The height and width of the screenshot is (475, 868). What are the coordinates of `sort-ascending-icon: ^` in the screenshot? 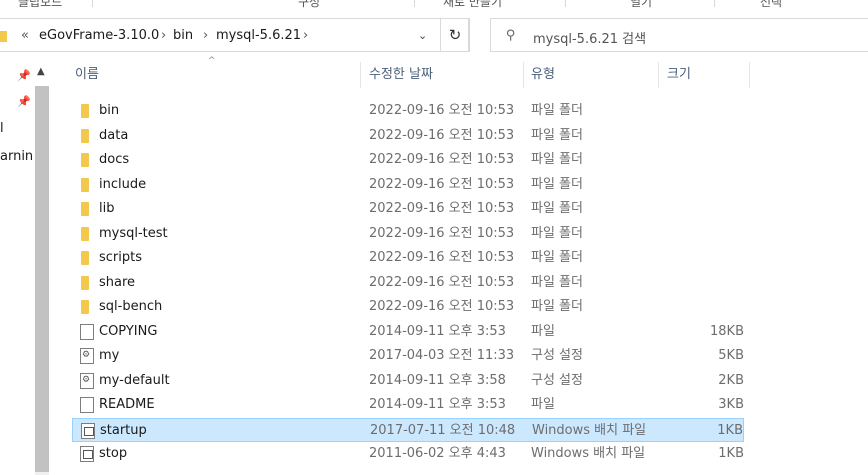 It's located at (212, 61).